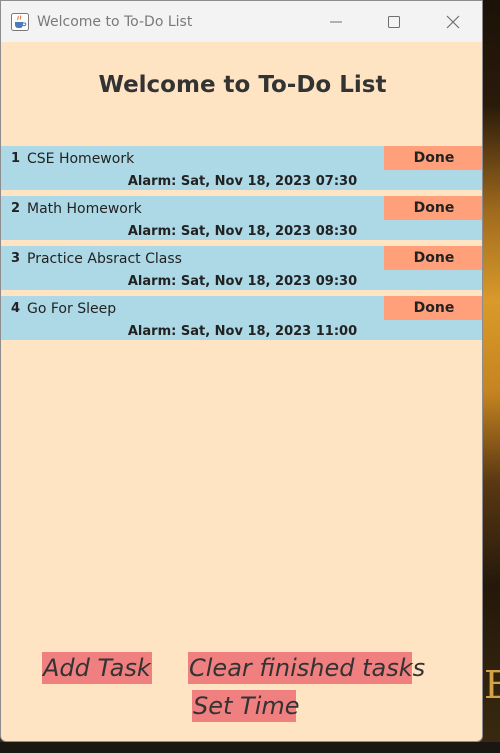 This screenshot has height=753, width=500. Describe the element at coordinates (81, 159) in the screenshot. I see `task-name: CSE Homework` at that location.